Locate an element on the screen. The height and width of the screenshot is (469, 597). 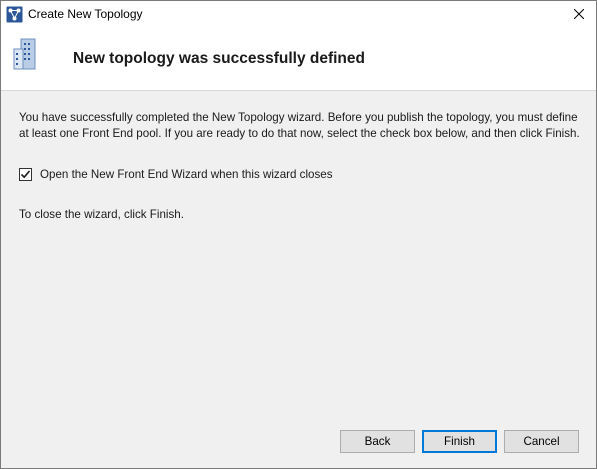
close-icon is located at coordinates (579, 15).